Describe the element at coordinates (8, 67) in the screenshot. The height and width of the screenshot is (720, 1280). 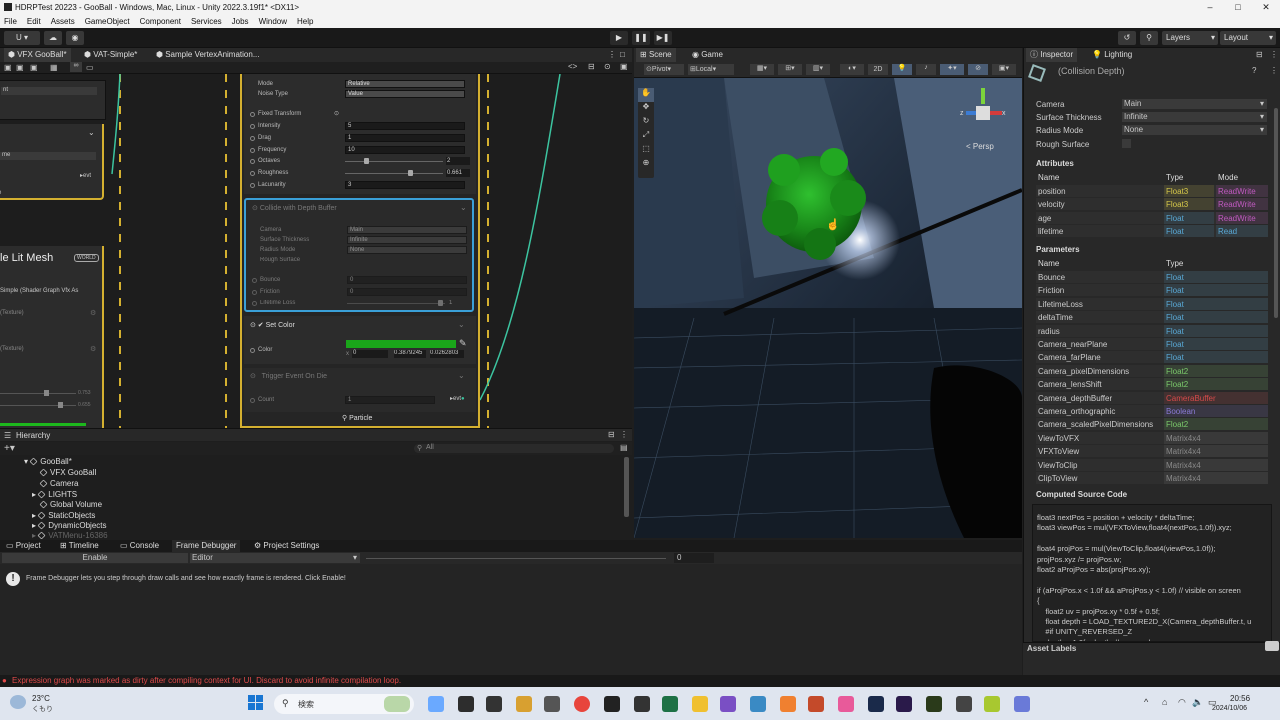
I see `save-icon: ▣` at that location.